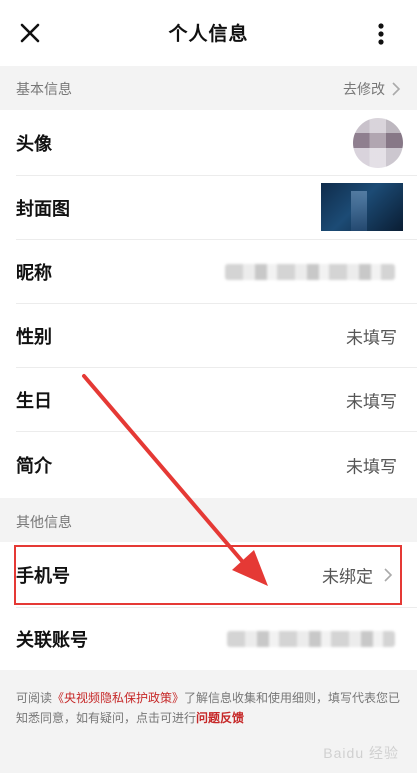 The width and height of the screenshot is (417, 773). What do you see at coordinates (364, 90) in the screenshot?
I see `edit-profile-label: 去修改` at bounding box center [364, 90].